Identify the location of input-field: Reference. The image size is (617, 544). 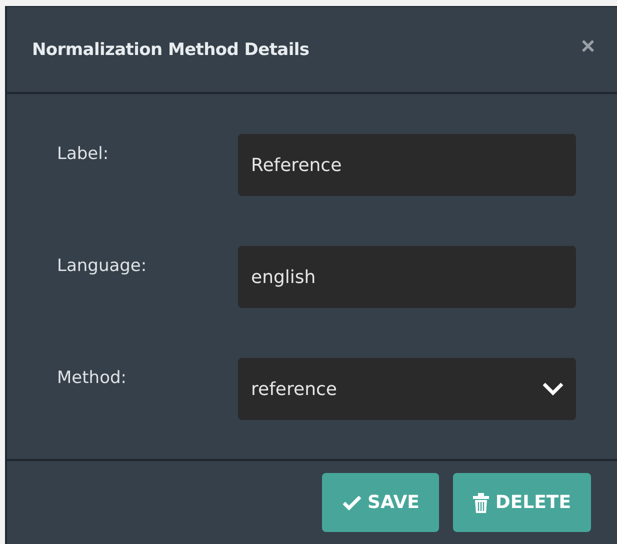
(407, 165).